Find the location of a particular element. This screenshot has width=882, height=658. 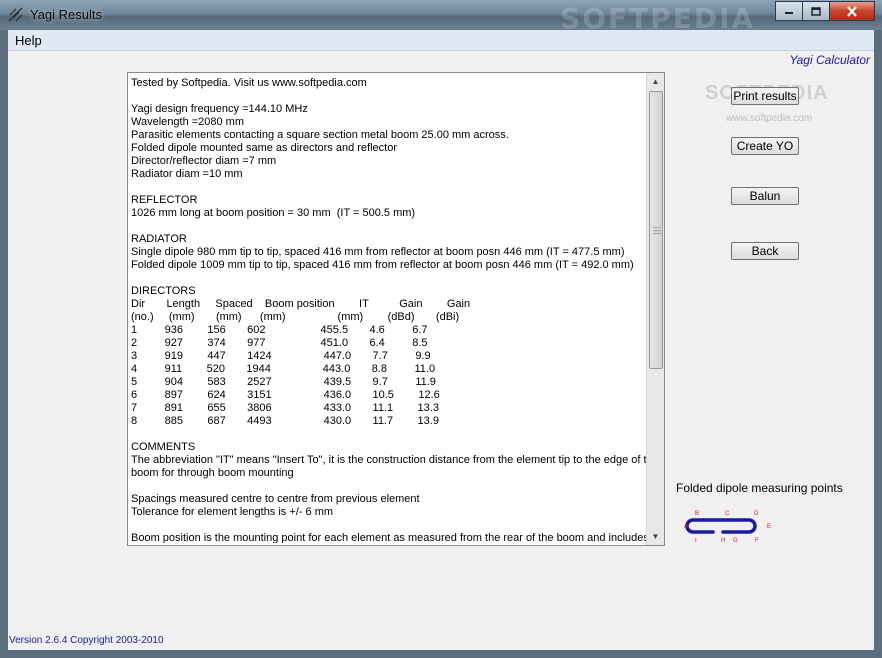

app-title: Yagi Calculator is located at coordinates (829, 60).